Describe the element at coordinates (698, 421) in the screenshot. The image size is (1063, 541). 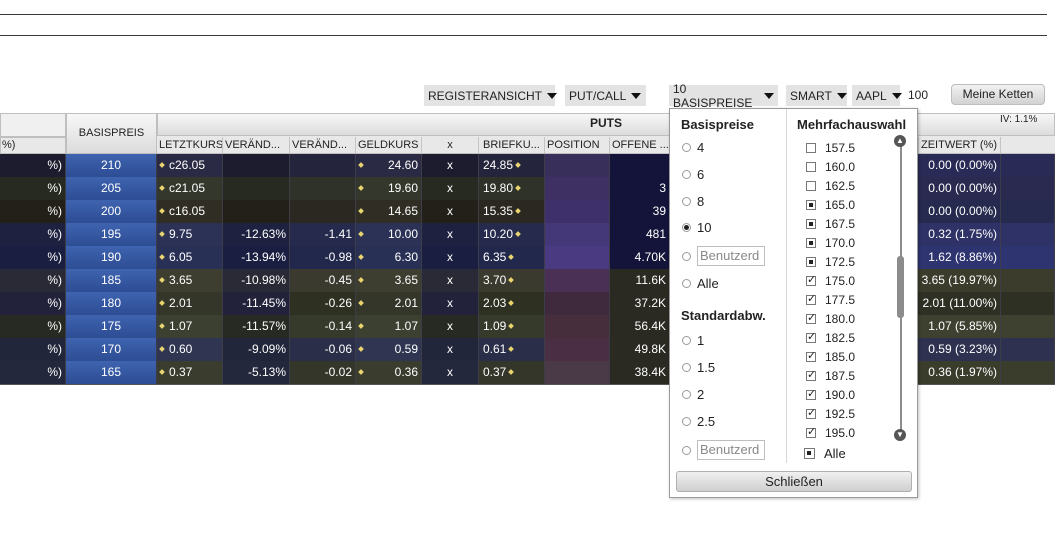
I see `std-option-2-5: 2.5` at that location.